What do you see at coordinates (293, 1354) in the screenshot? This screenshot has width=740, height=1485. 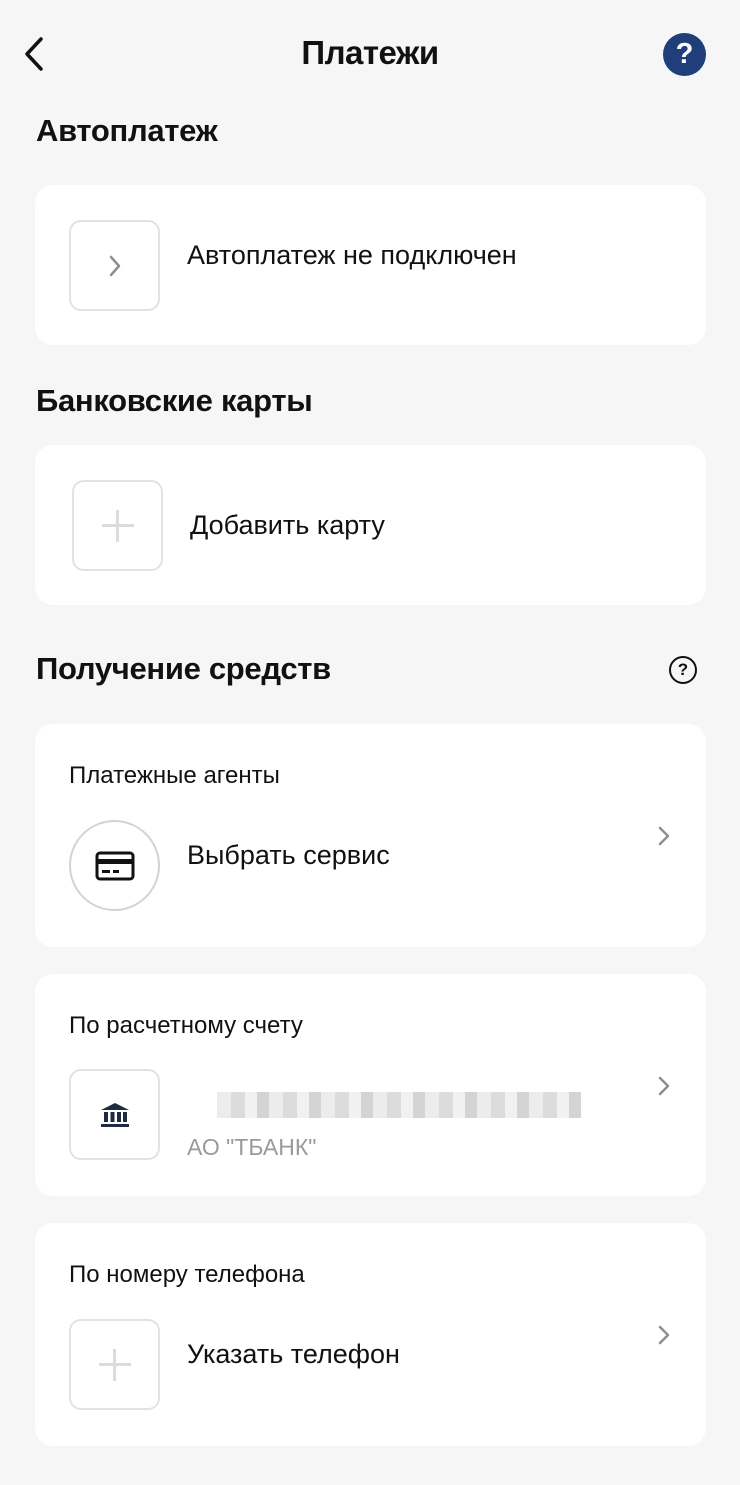 I see `specify-phone-label: Указать телефон` at bounding box center [293, 1354].